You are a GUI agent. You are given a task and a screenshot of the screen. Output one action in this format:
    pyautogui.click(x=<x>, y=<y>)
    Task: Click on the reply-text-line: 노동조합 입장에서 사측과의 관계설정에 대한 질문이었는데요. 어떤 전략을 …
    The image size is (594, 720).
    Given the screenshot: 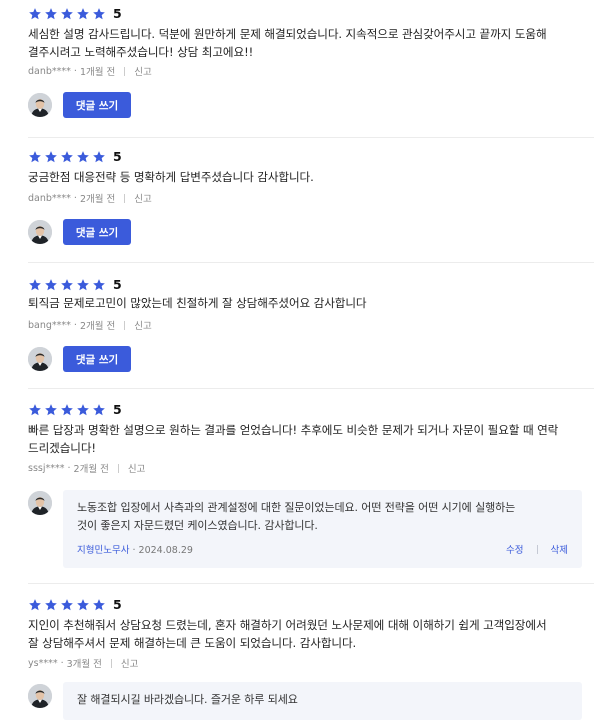 What is the action you would take?
    pyautogui.click(x=296, y=507)
    